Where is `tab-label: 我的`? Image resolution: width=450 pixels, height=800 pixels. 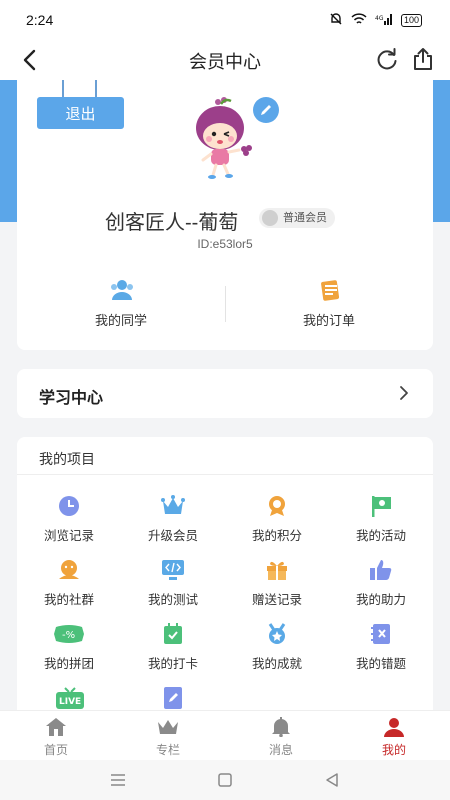
tab-label: 我的 is located at coordinates (393, 750).